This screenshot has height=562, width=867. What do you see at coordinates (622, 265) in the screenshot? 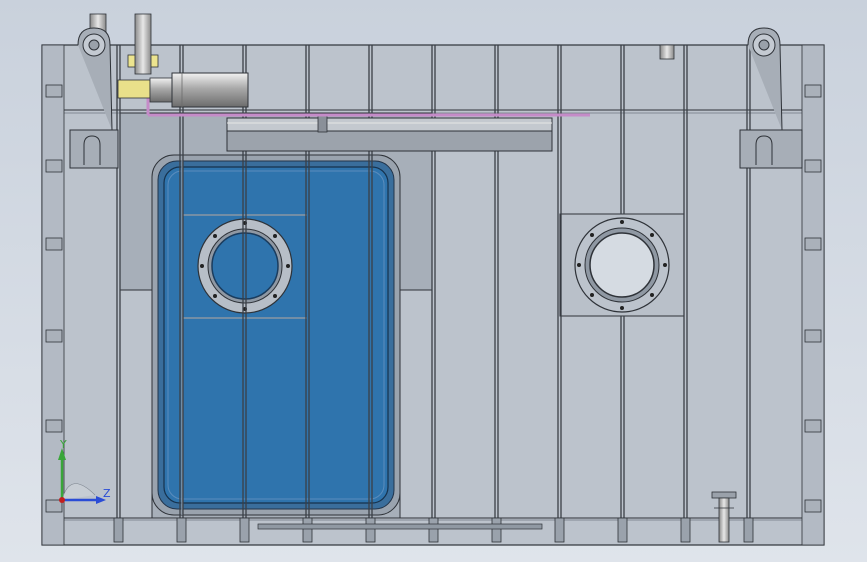
I see `porthole-right` at bounding box center [622, 265].